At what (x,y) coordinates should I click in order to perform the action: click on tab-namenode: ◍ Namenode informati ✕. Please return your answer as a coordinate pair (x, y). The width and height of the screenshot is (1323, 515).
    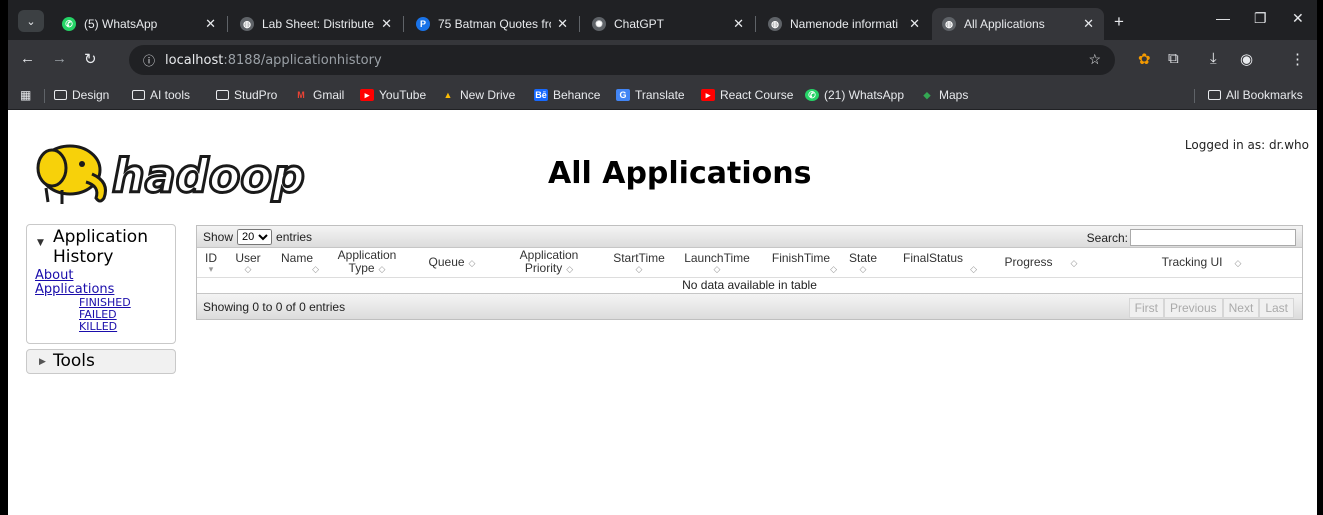
    Looking at the image, I should click on (844, 24).